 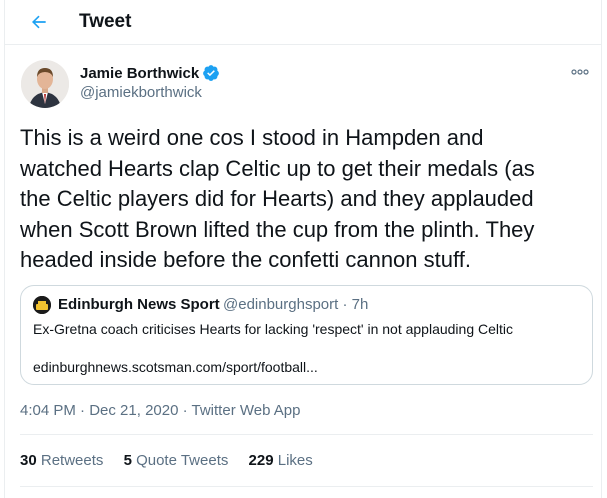 I want to click on quoted-author-name: Edinburgh News Sport, so click(x=139, y=304).